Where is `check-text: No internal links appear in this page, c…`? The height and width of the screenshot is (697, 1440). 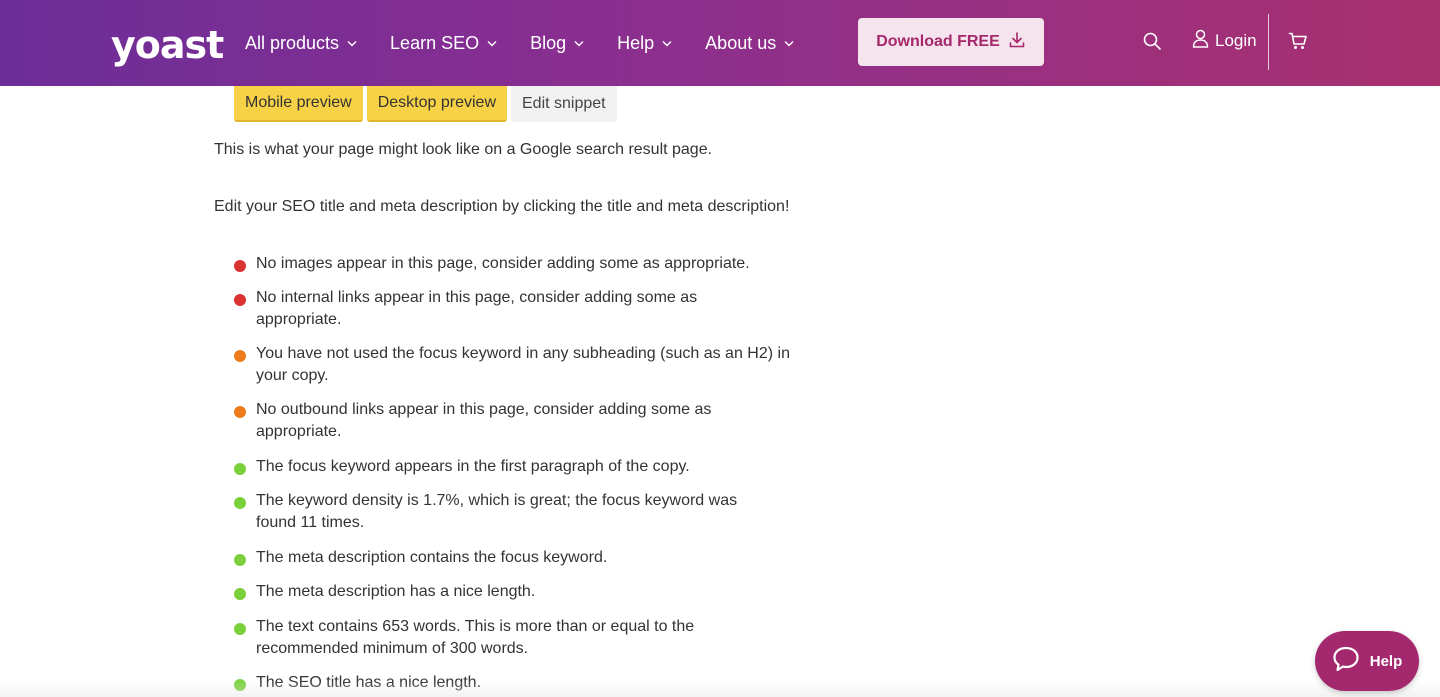
check-text: No internal links appear in this page, c… is located at coordinates (477, 308).